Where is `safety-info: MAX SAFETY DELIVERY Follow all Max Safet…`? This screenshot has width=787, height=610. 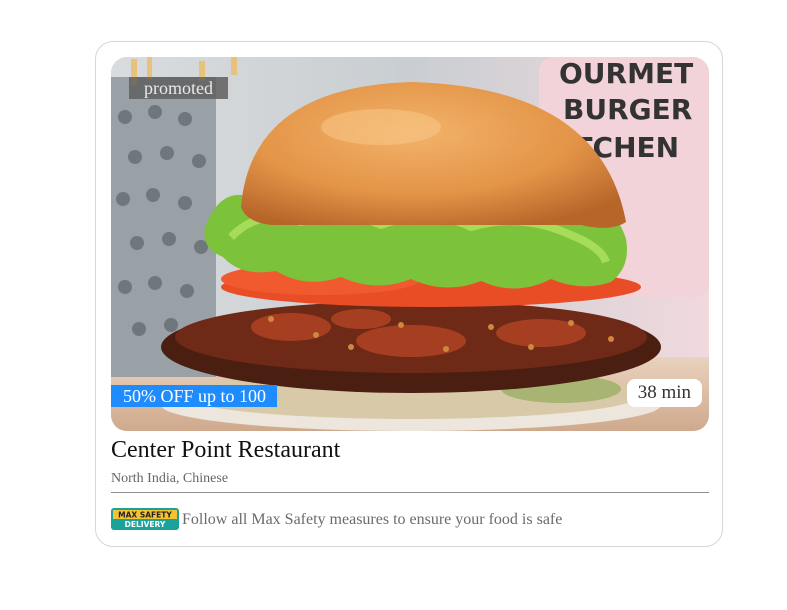
safety-info: MAX SAFETY DELIVERY Follow all Max Safet… is located at coordinates (411, 519).